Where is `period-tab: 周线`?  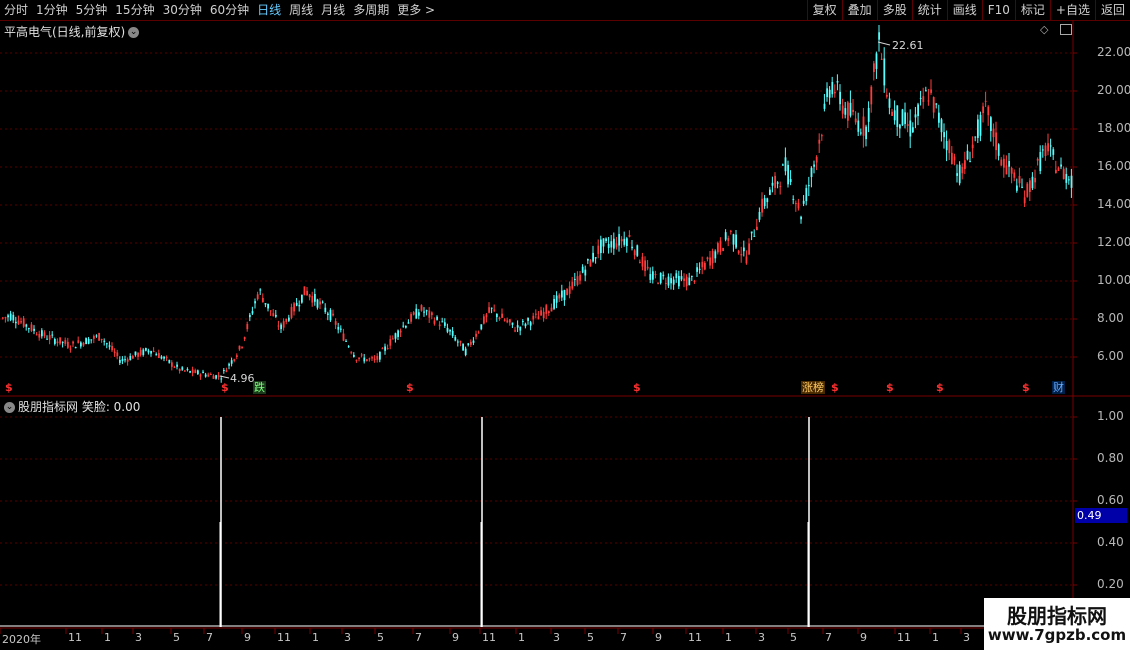
period-tab: 周线 is located at coordinates (301, 10).